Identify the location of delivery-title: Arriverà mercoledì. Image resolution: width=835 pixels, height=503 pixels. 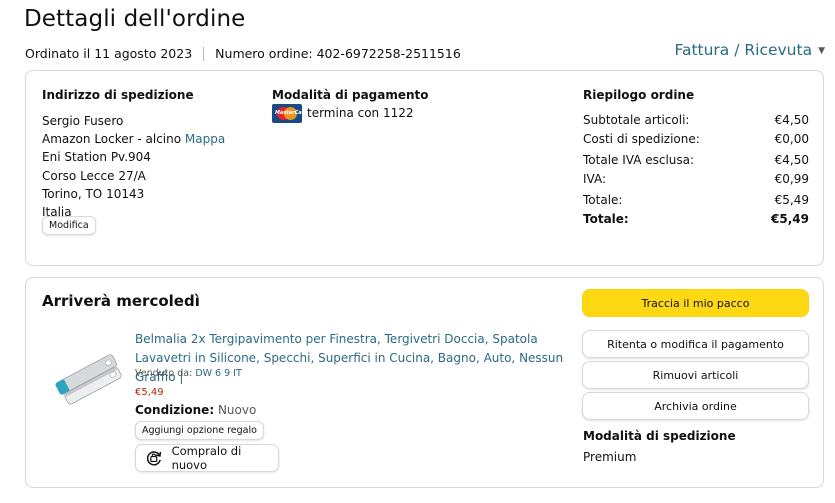
(121, 301).